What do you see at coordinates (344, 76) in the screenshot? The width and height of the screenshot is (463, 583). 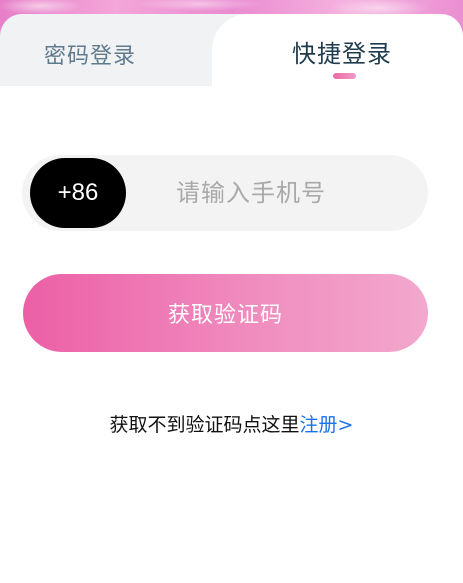 I see `active-tab-indicator` at bounding box center [344, 76].